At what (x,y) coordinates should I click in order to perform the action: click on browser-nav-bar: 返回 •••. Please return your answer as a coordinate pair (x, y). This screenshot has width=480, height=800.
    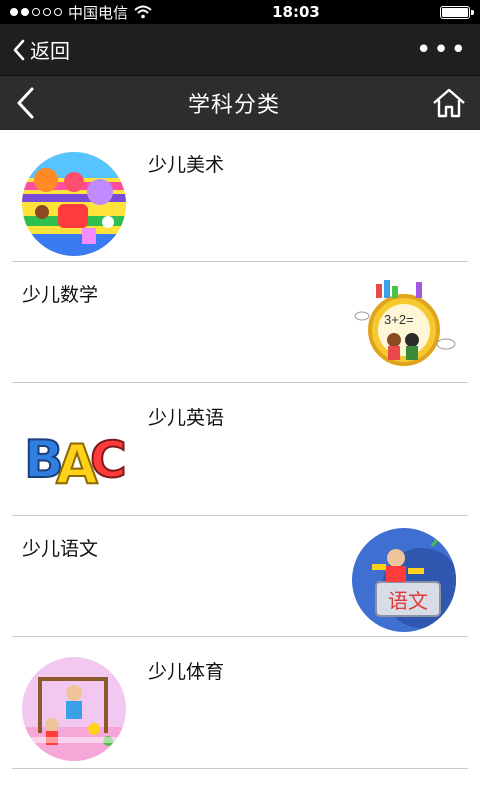
    Looking at the image, I should click on (240, 50).